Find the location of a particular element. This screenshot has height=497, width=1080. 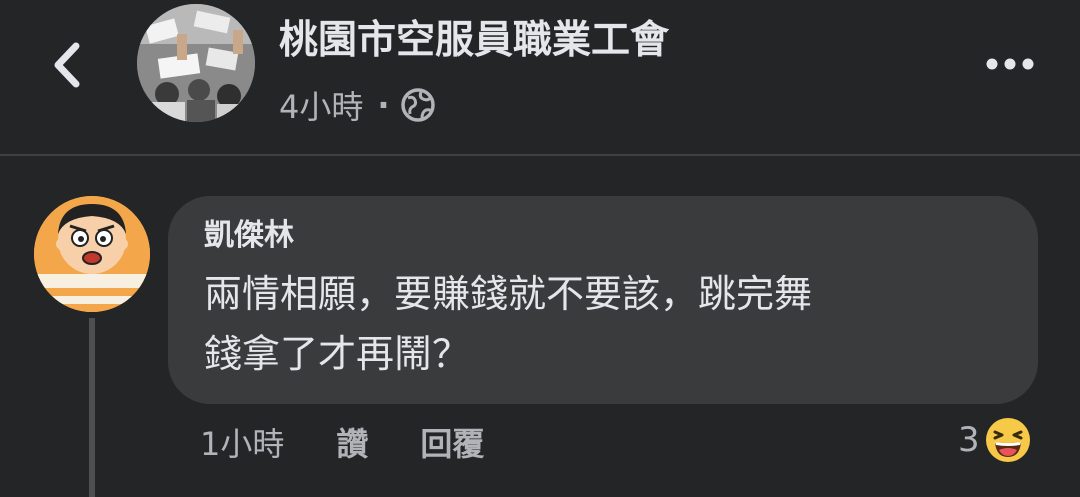

post-meta: 4小時 · is located at coordinates (357, 105).